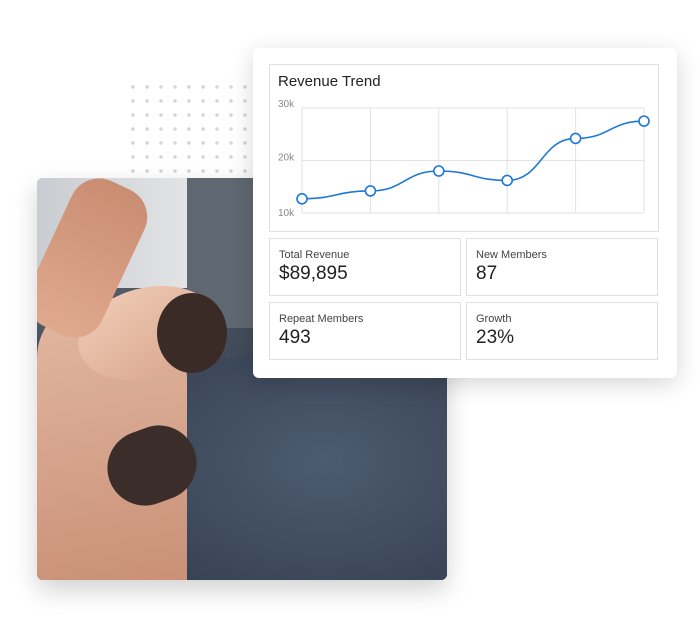 The width and height of the screenshot is (700, 630). Describe the element at coordinates (487, 273) in the screenshot. I see `stat-value: 87` at that location.